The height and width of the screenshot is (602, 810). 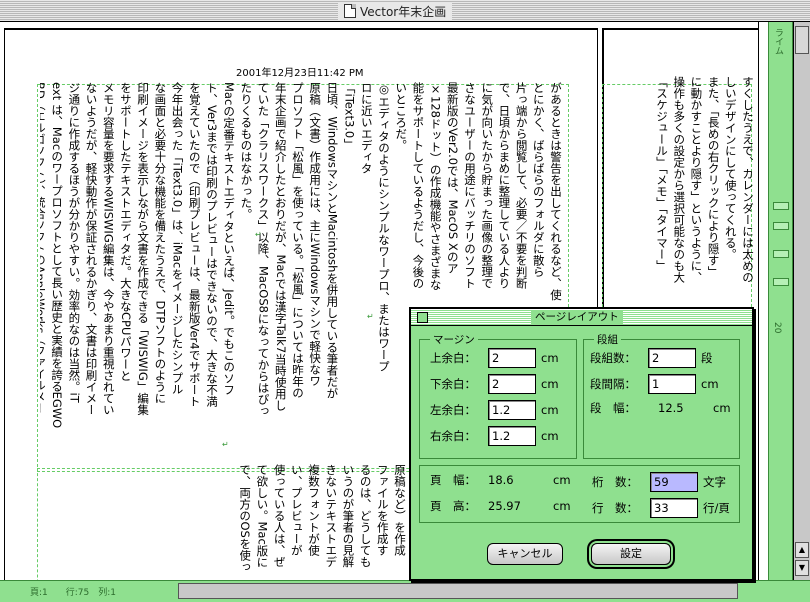 I want to click on columns-count-unit: 段, so click(x=707, y=358).